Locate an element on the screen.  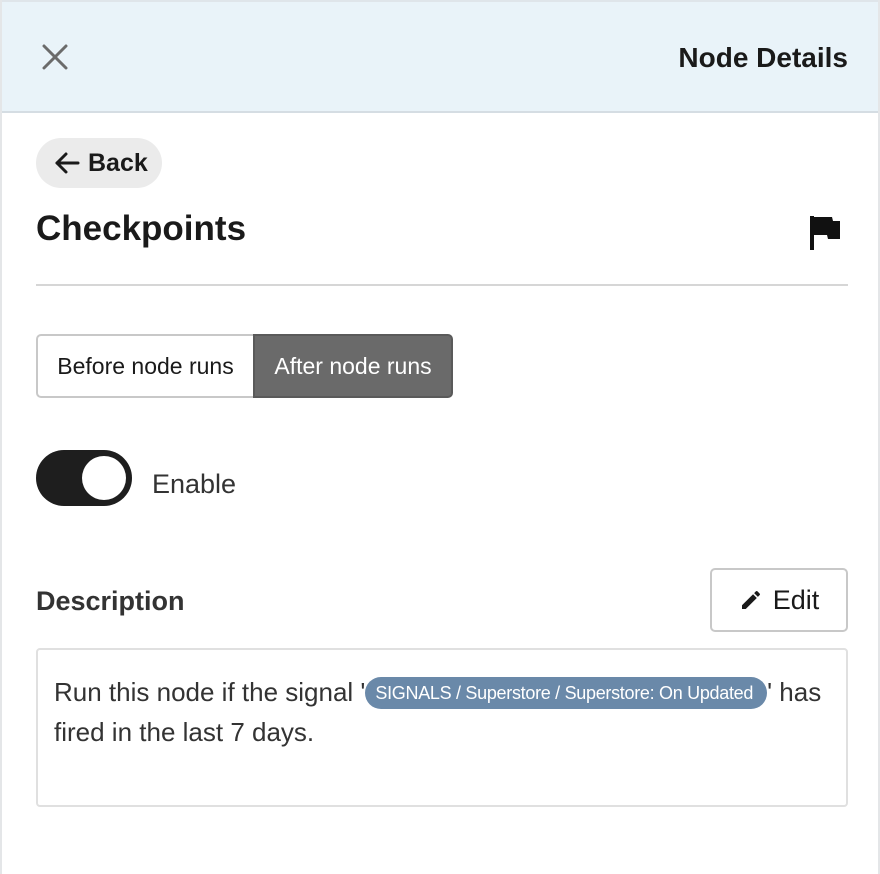
enable-toggle-label: Enable is located at coordinates (194, 484).